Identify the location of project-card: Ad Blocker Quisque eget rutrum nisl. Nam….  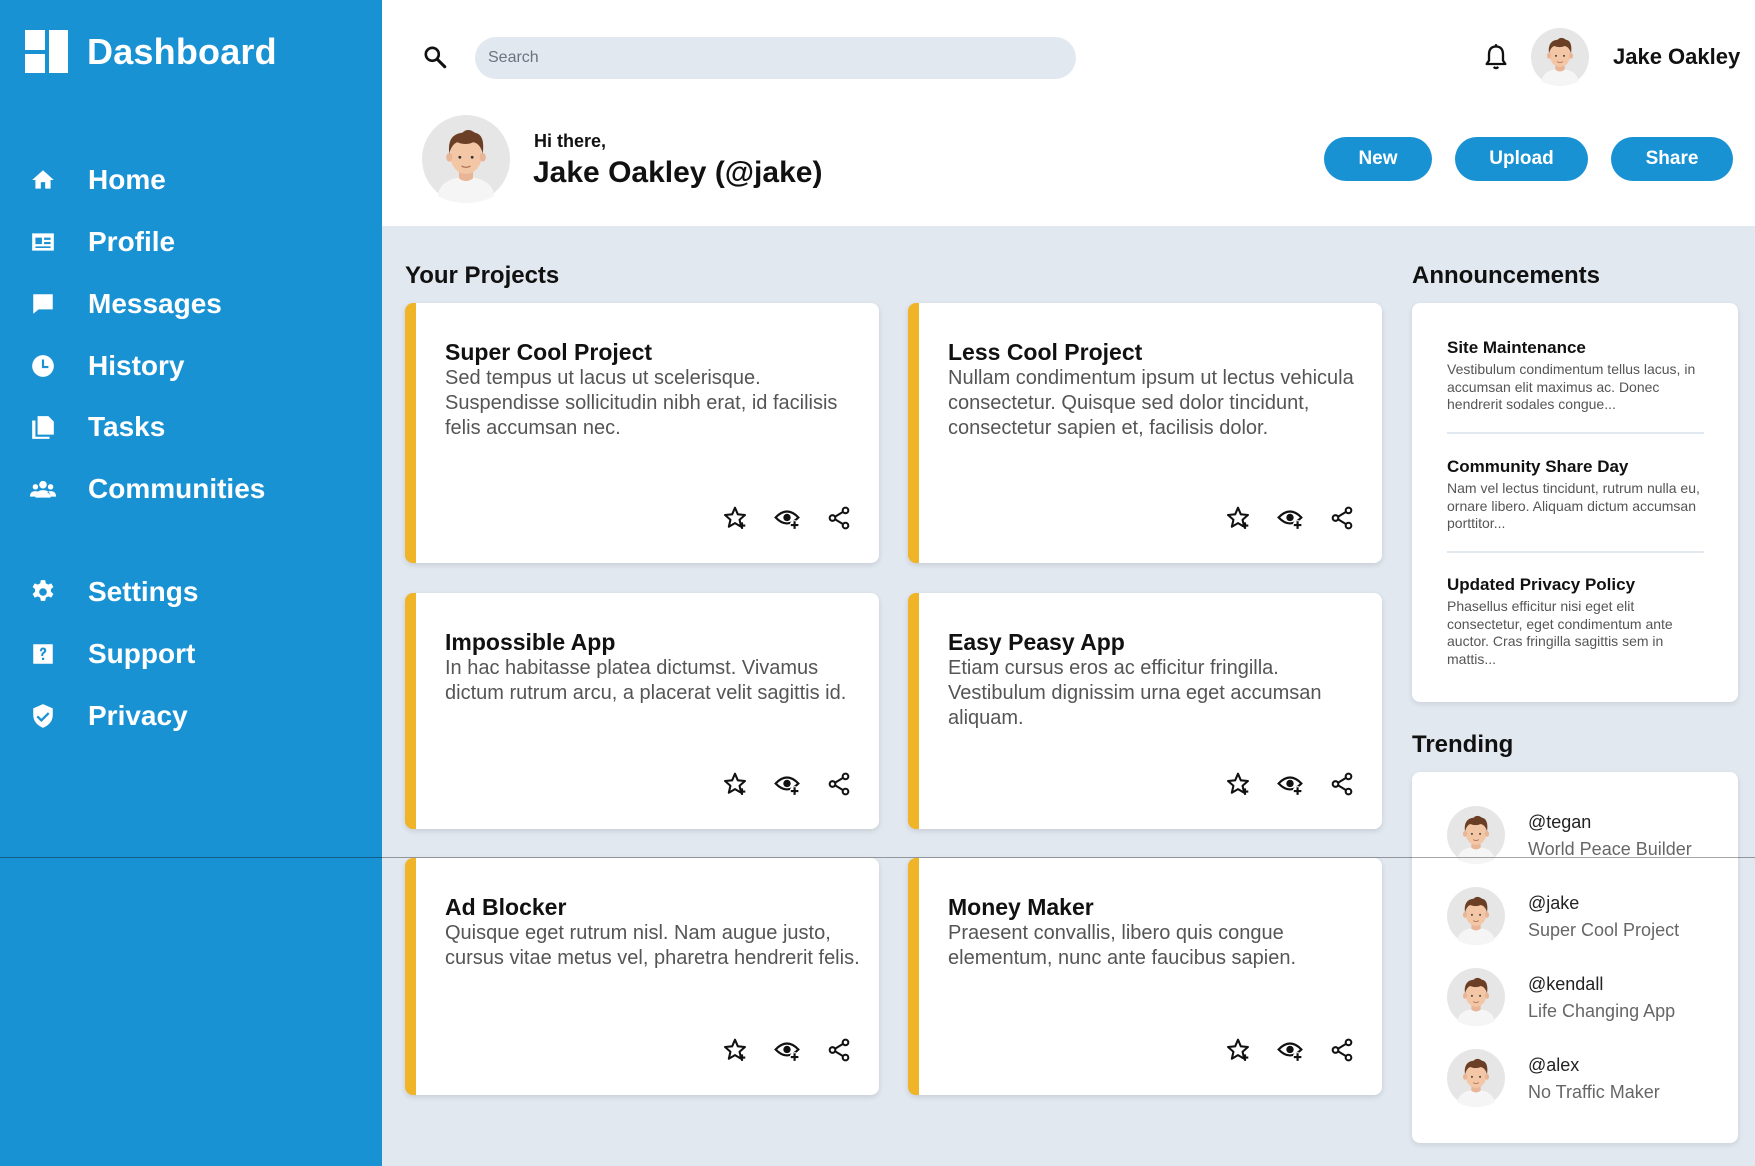
(642, 976).